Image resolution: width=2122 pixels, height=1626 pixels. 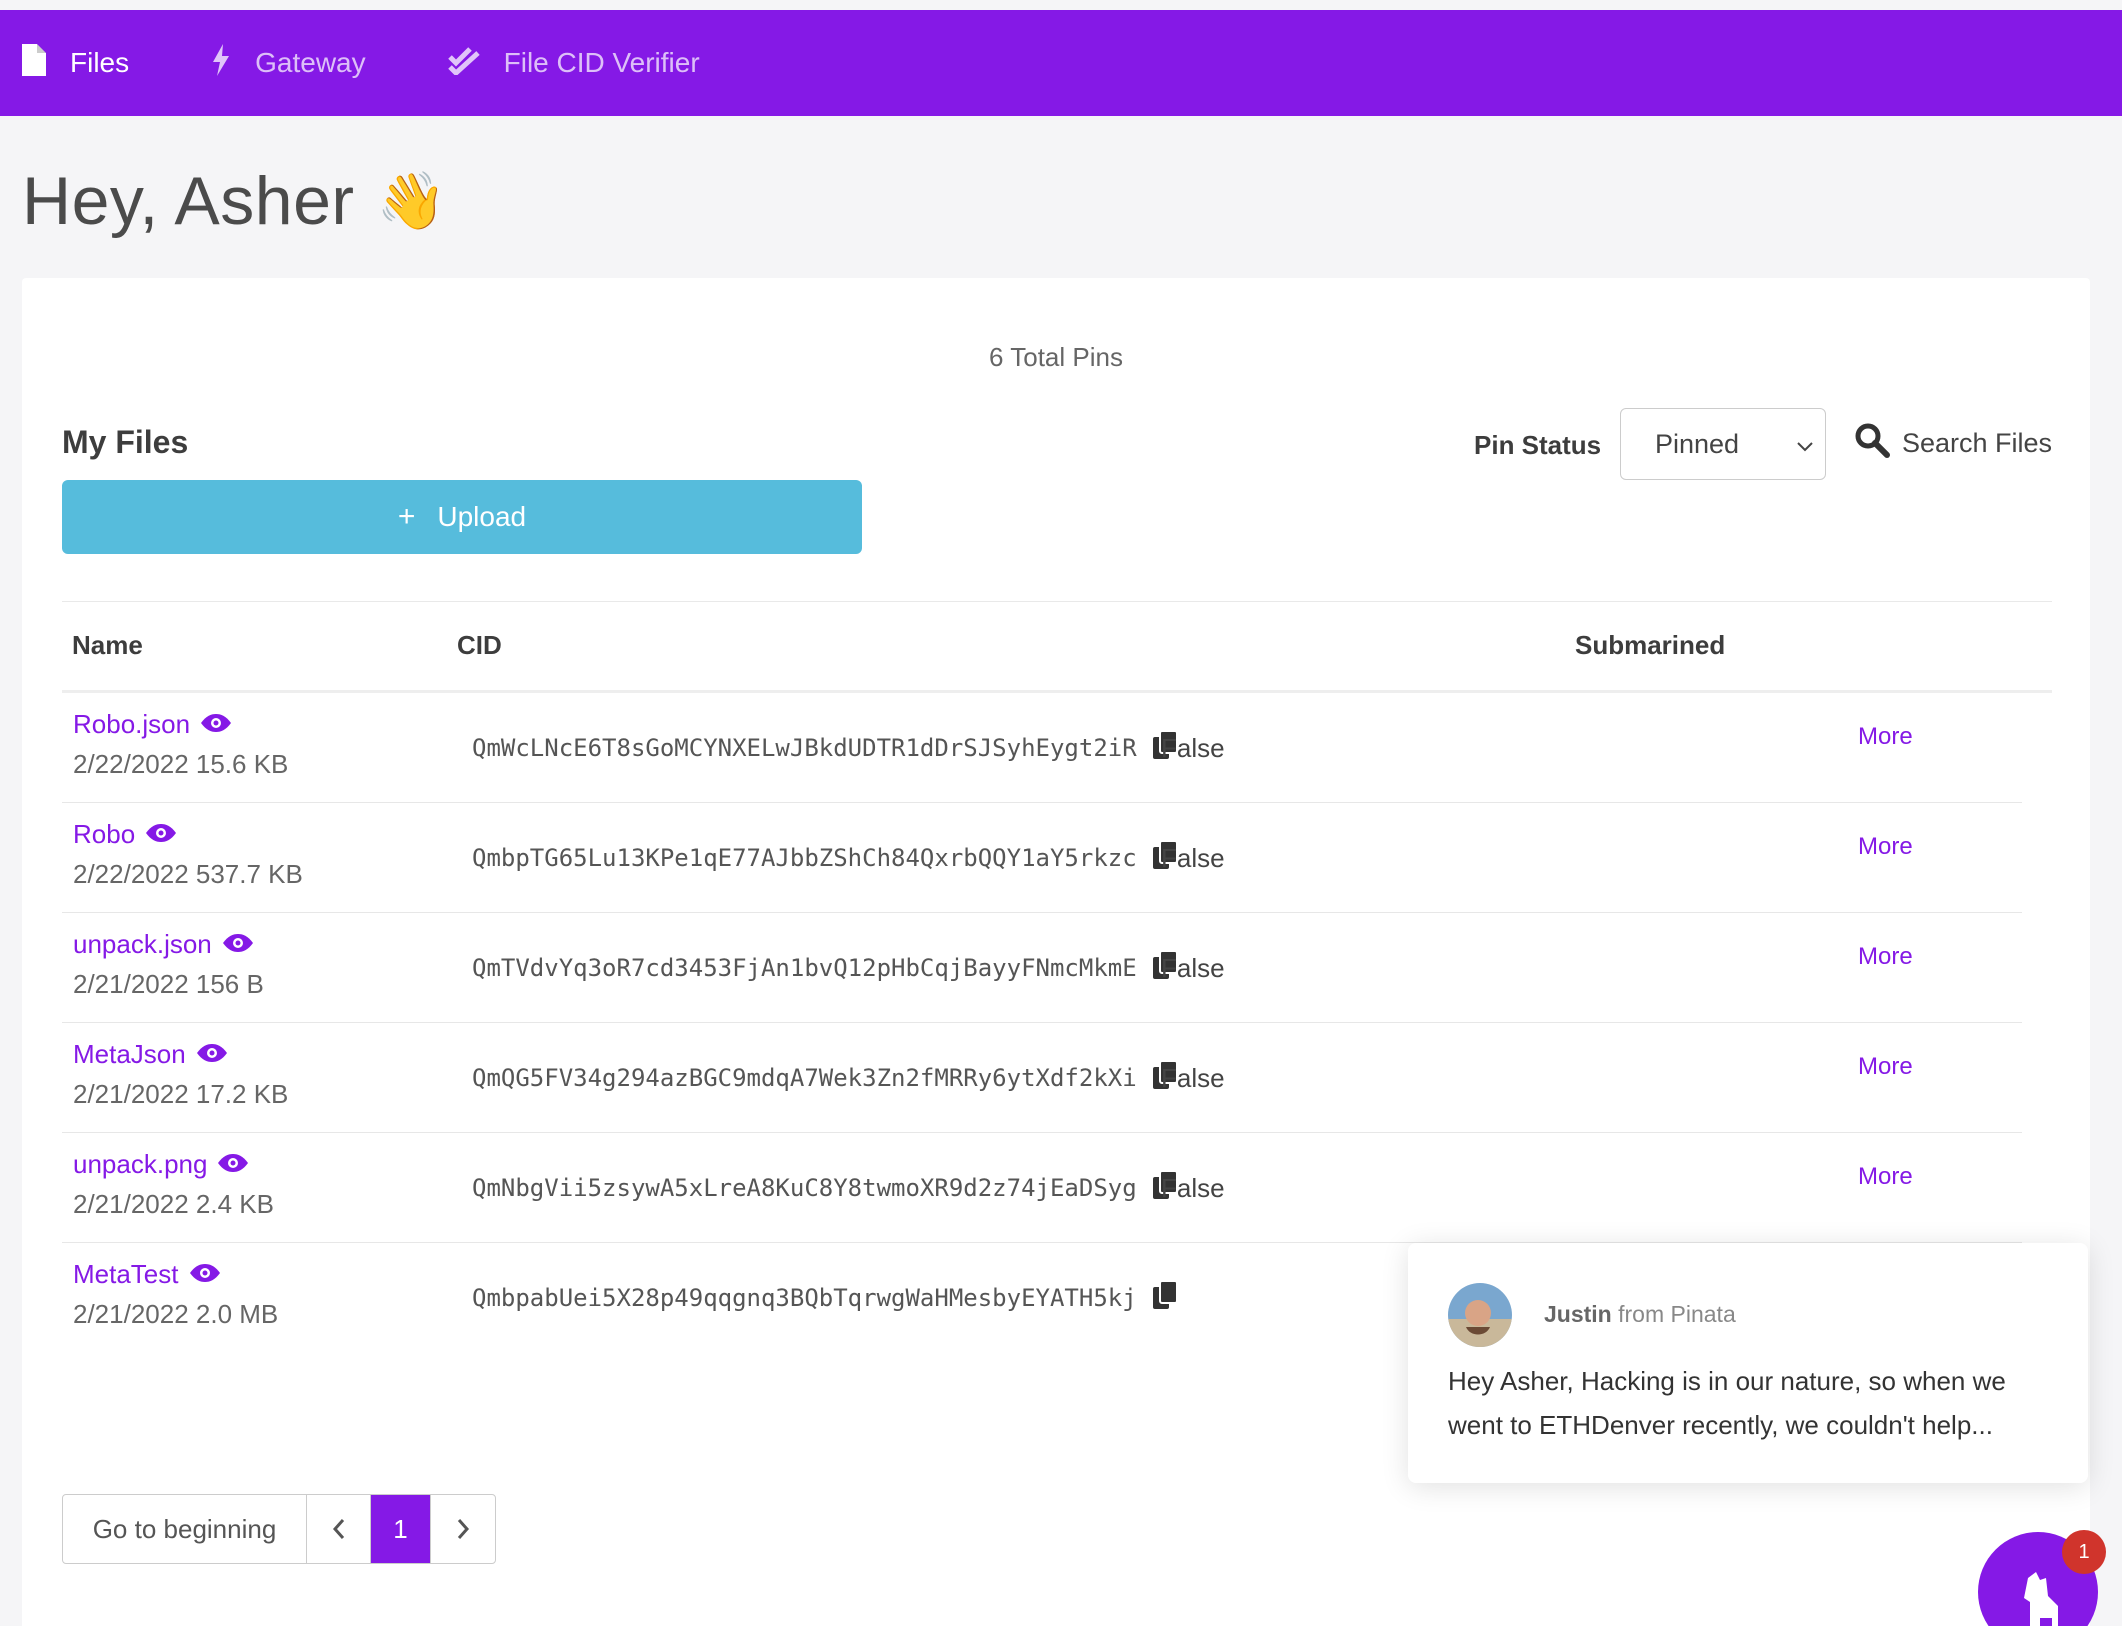 What do you see at coordinates (1578, 1314) in the screenshot?
I see `sender-name: Justin` at bounding box center [1578, 1314].